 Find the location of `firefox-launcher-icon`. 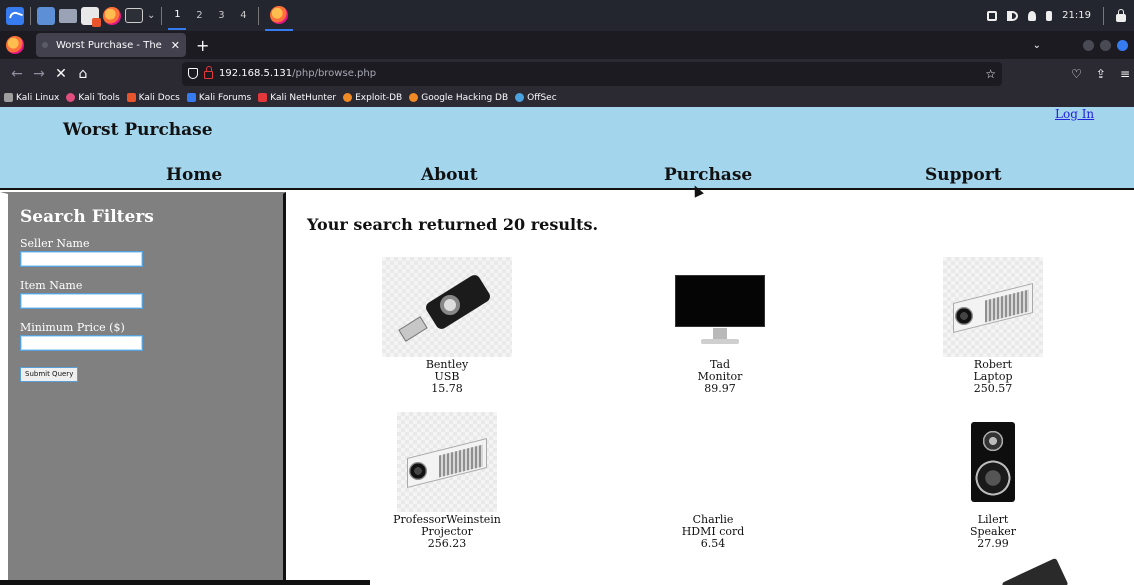

firefox-launcher-icon is located at coordinates (112, 15).